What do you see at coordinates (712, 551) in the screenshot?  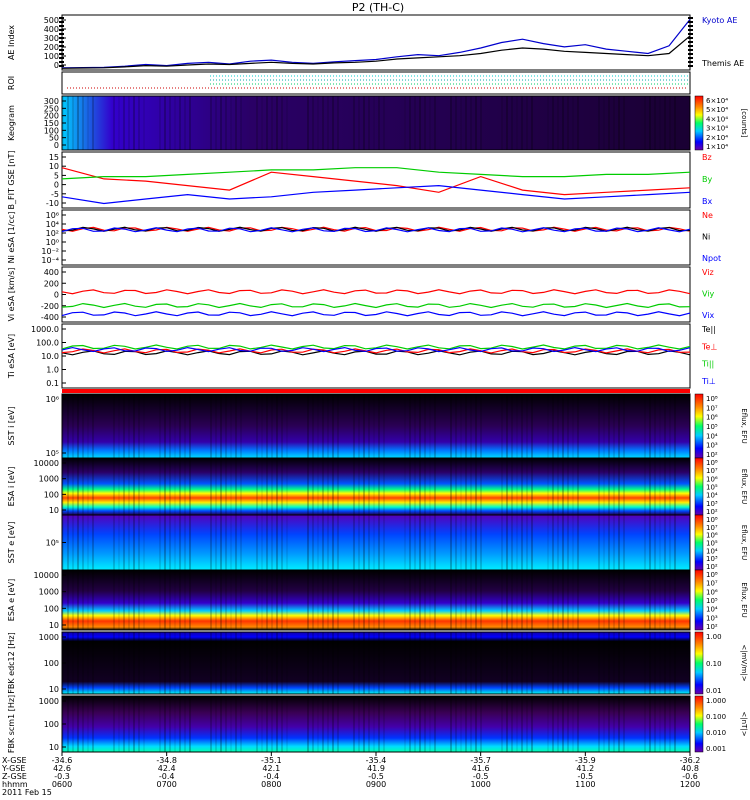 I see `colorbar-tick: 10⁴` at bounding box center [712, 551].